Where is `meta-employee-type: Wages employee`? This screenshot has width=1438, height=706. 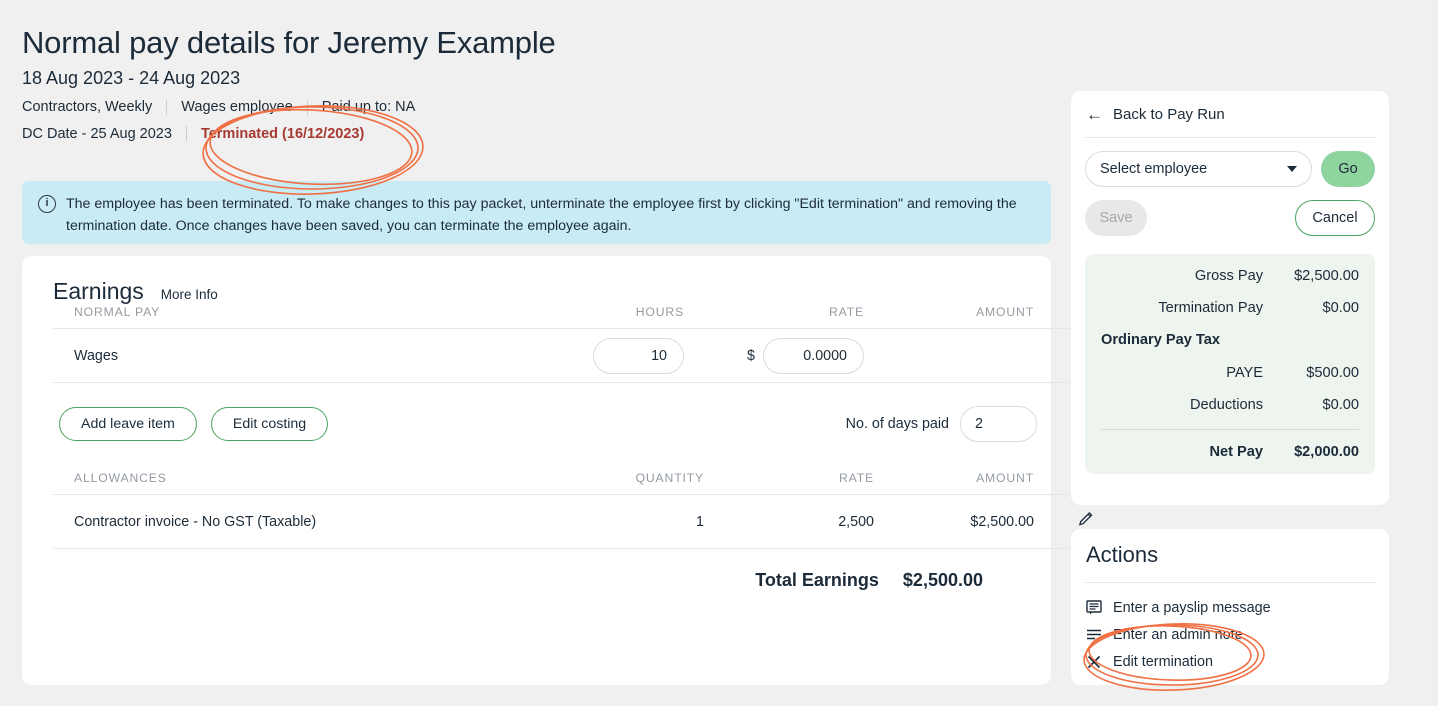 meta-employee-type: Wages employee is located at coordinates (237, 106).